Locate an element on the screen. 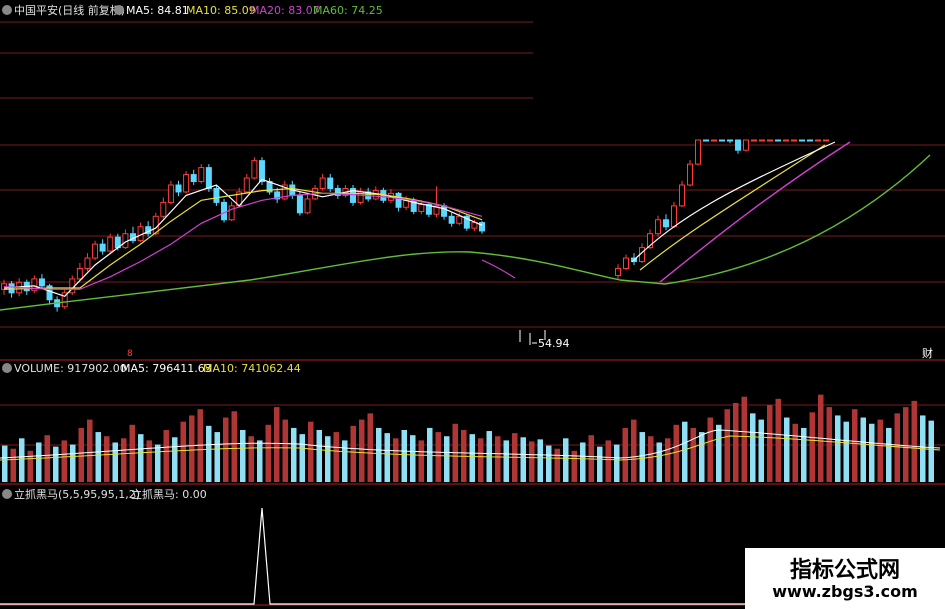  ma-toggle-icon is located at coordinates (119, 10).